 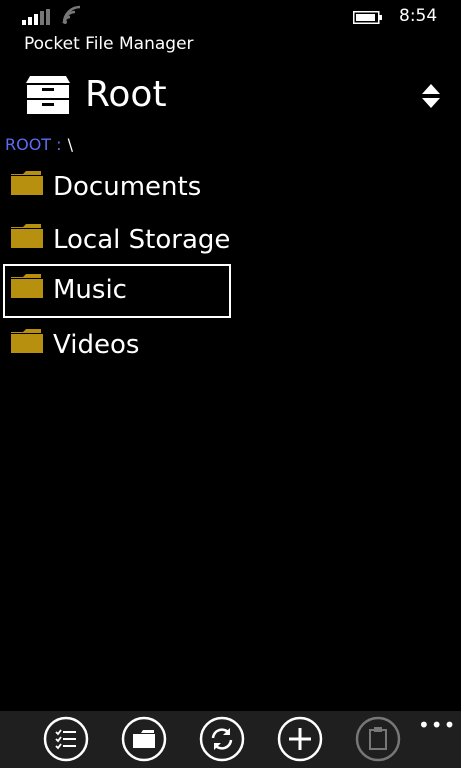 What do you see at coordinates (431, 96) in the screenshot?
I see `sort-up-down-icon` at bounding box center [431, 96].